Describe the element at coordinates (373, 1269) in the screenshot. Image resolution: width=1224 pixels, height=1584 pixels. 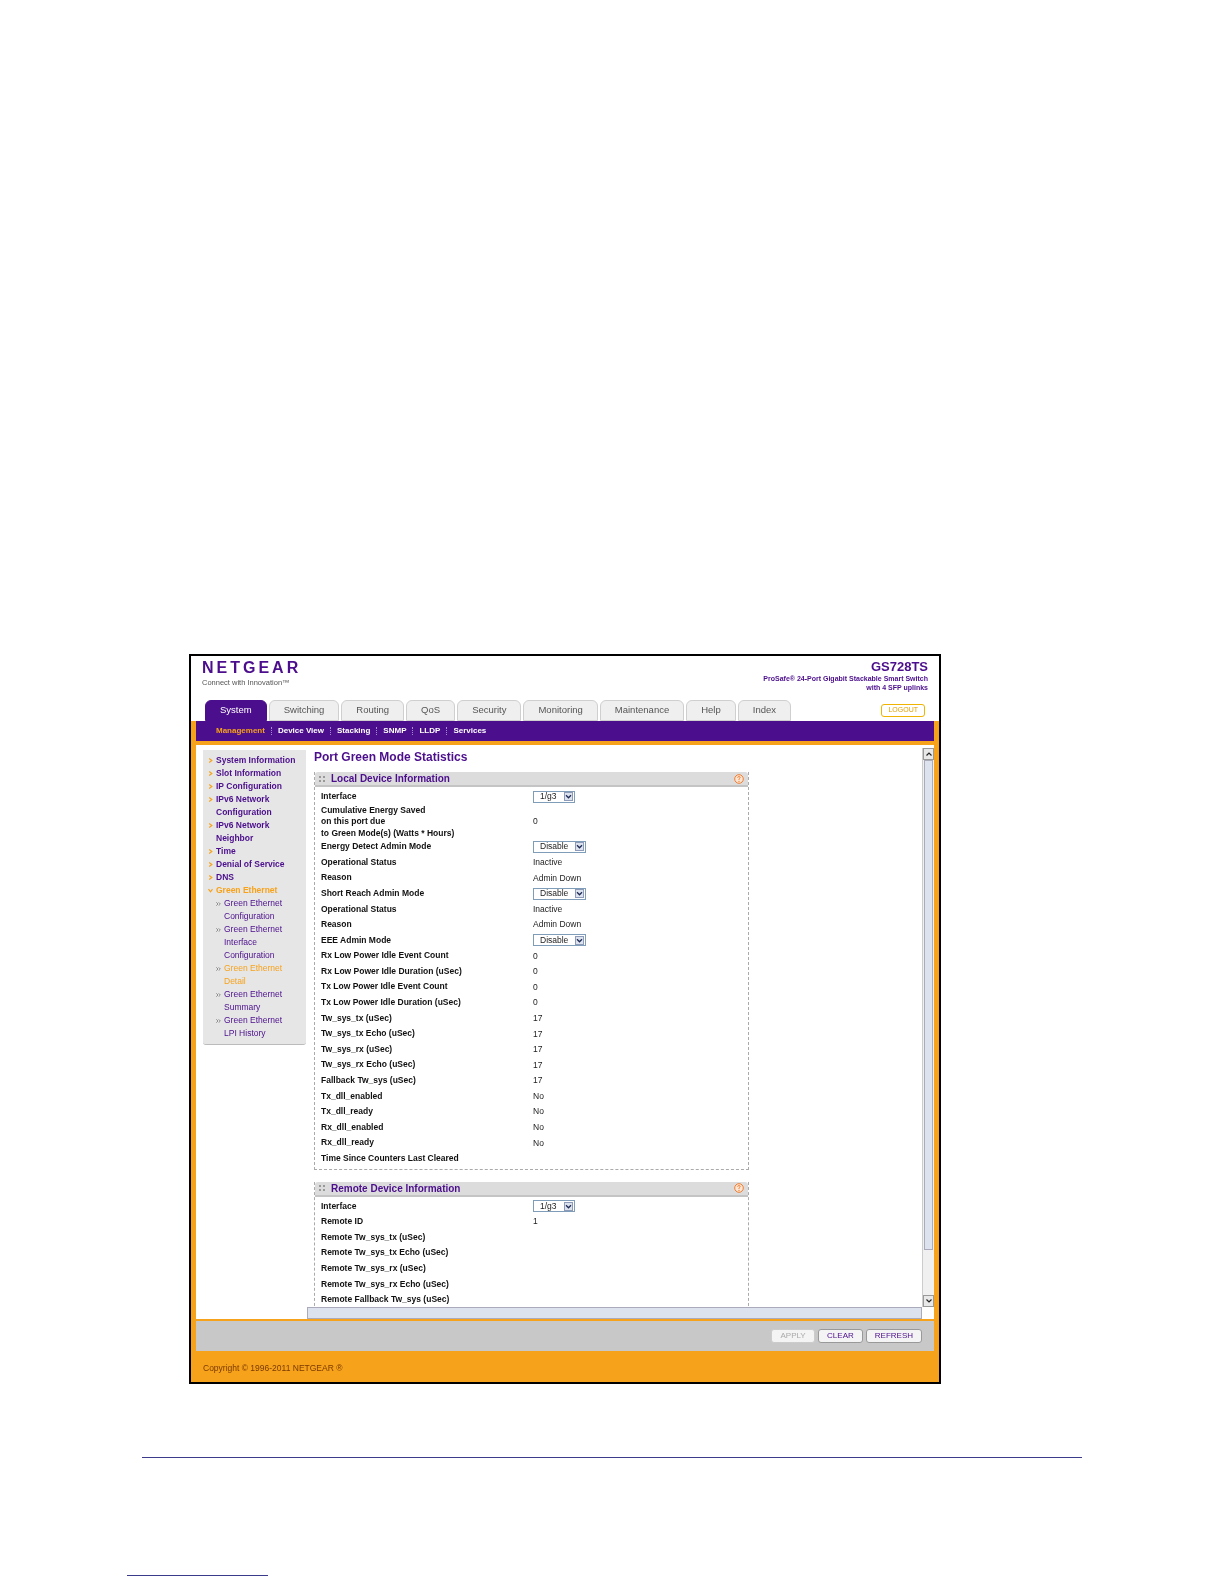
I see `field-label: Remote Tw_sys_rx (uSec)` at that location.